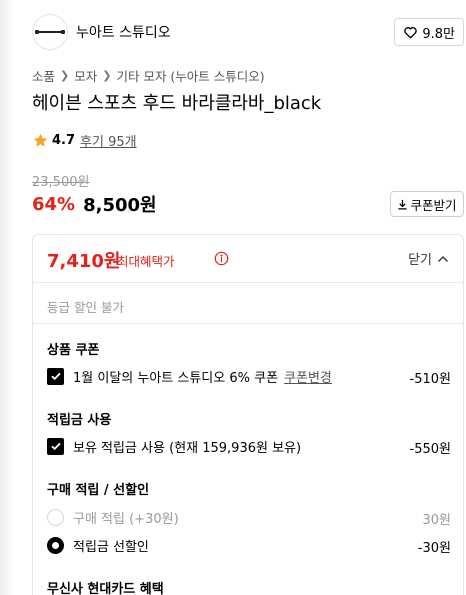 Image resolution: width=466 pixels, height=595 pixels. Describe the element at coordinates (248, 323) in the screenshot. I see `section-divider` at that location.